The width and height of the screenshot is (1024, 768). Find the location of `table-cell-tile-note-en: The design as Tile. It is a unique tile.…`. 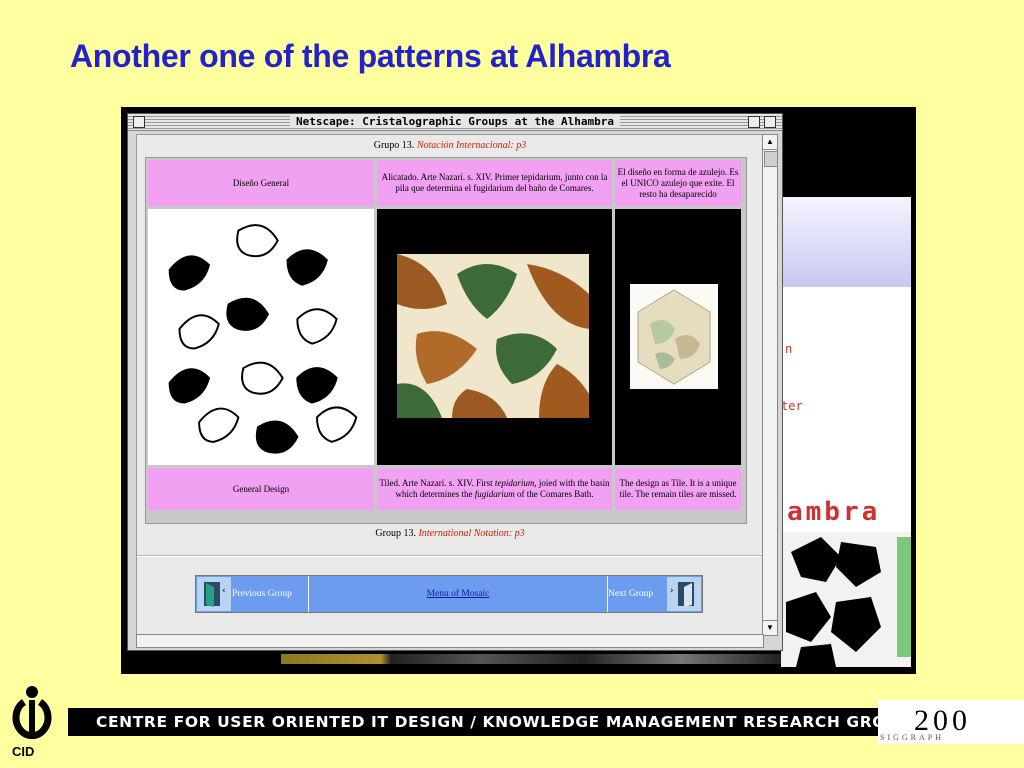

table-cell-tile-note-en: The design as Tile. It is a unique tile.… is located at coordinates (678, 489).